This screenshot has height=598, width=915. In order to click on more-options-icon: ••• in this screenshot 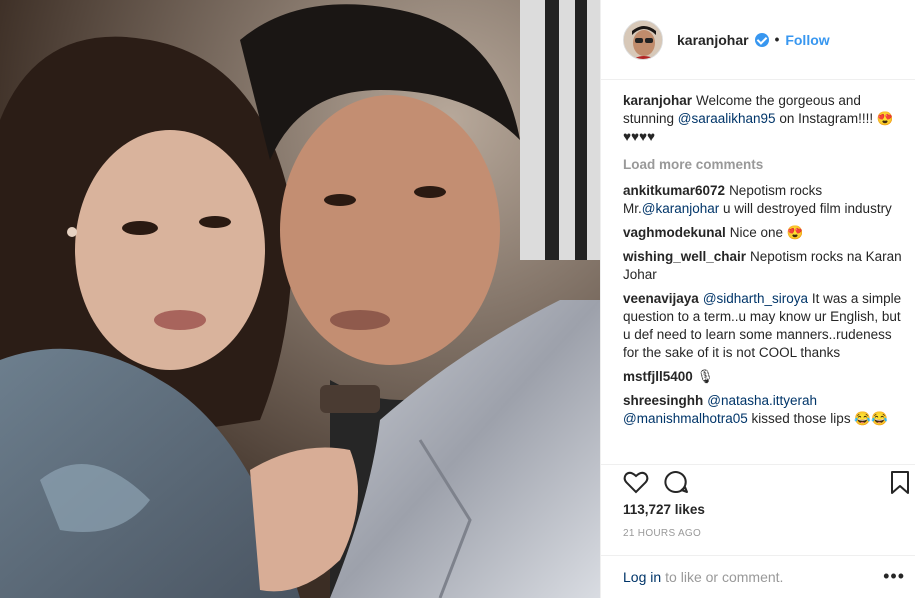, I will do `click(894, 576)`.